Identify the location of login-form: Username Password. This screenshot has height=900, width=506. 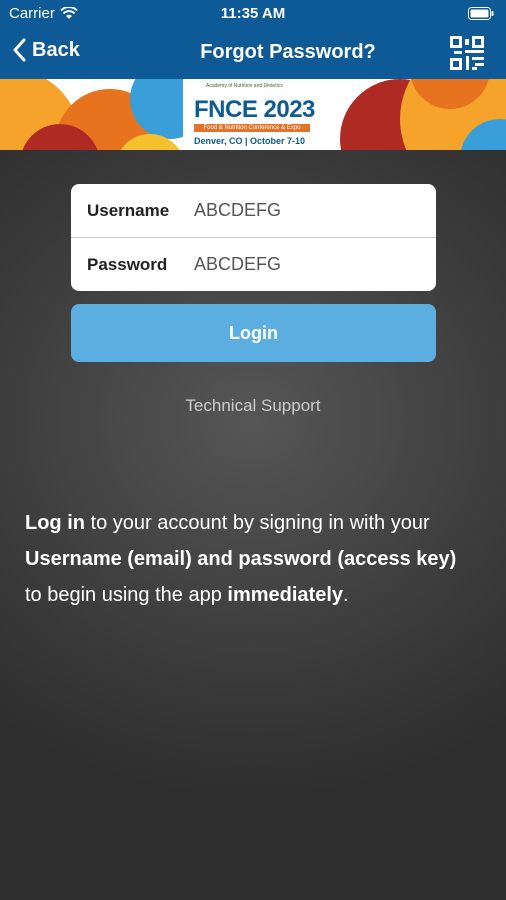
(253, 237).